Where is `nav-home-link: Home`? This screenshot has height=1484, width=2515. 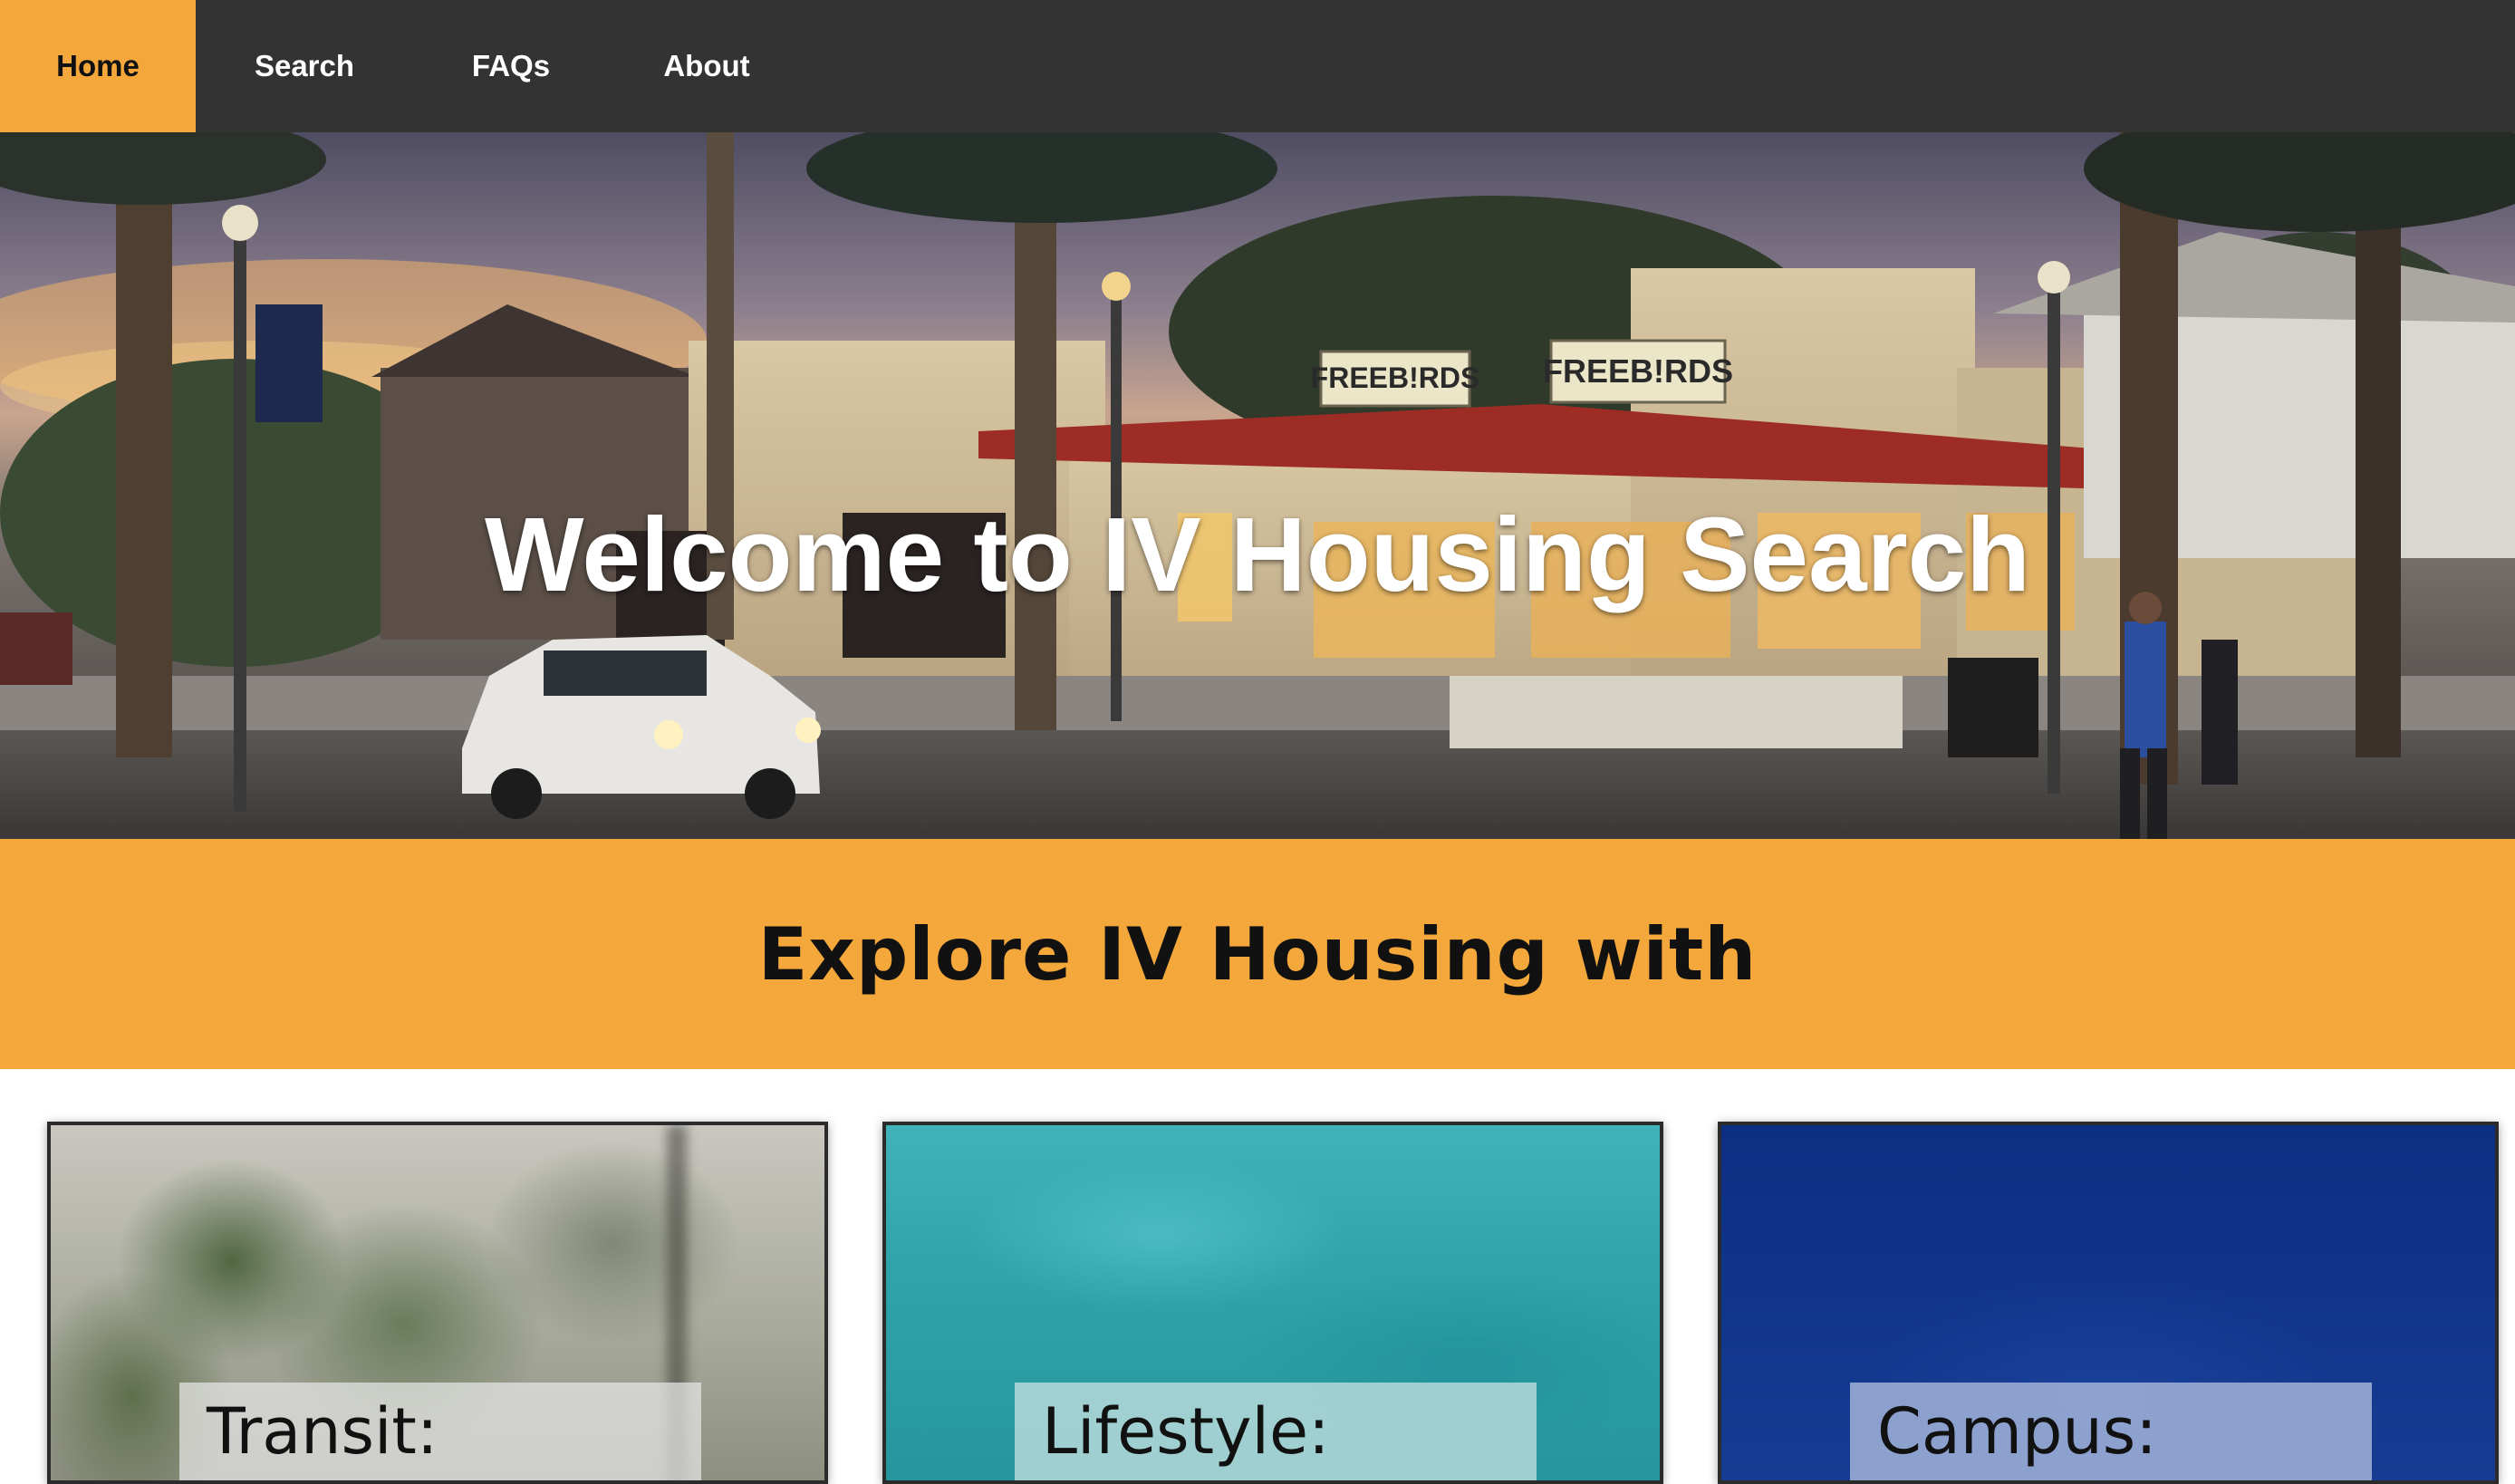
nav-home-link: Home is located at coordinates (98, 66).